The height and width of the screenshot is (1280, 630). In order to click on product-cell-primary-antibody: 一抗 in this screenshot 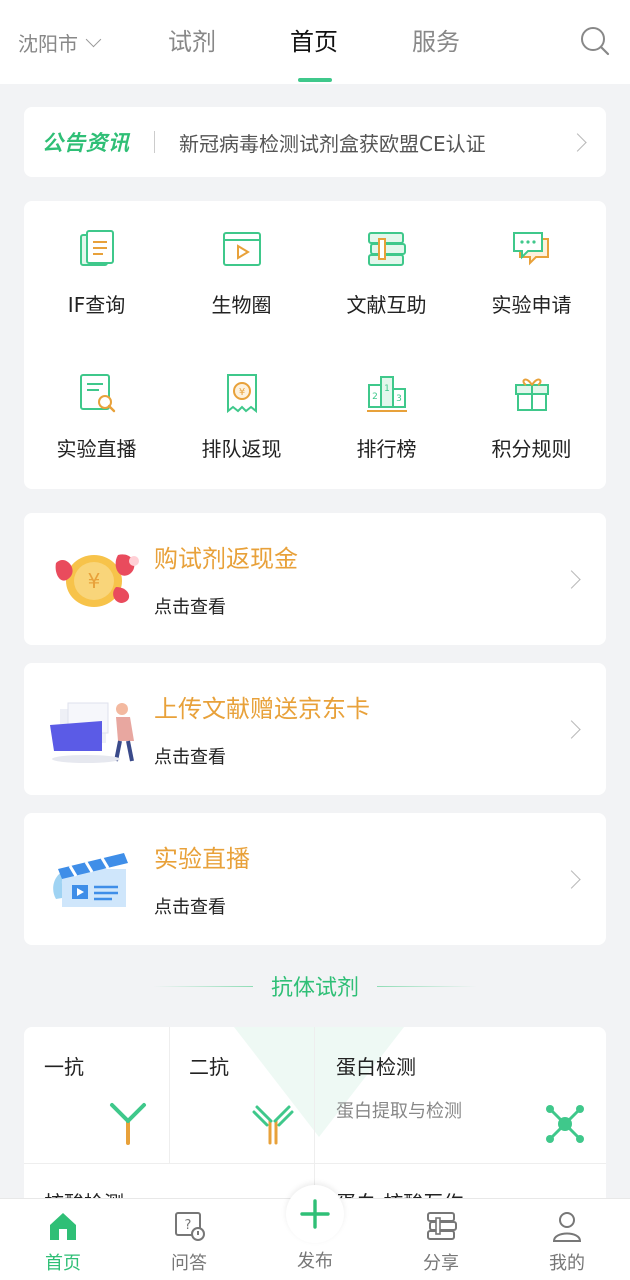, I will do `click(96, 1095)`.